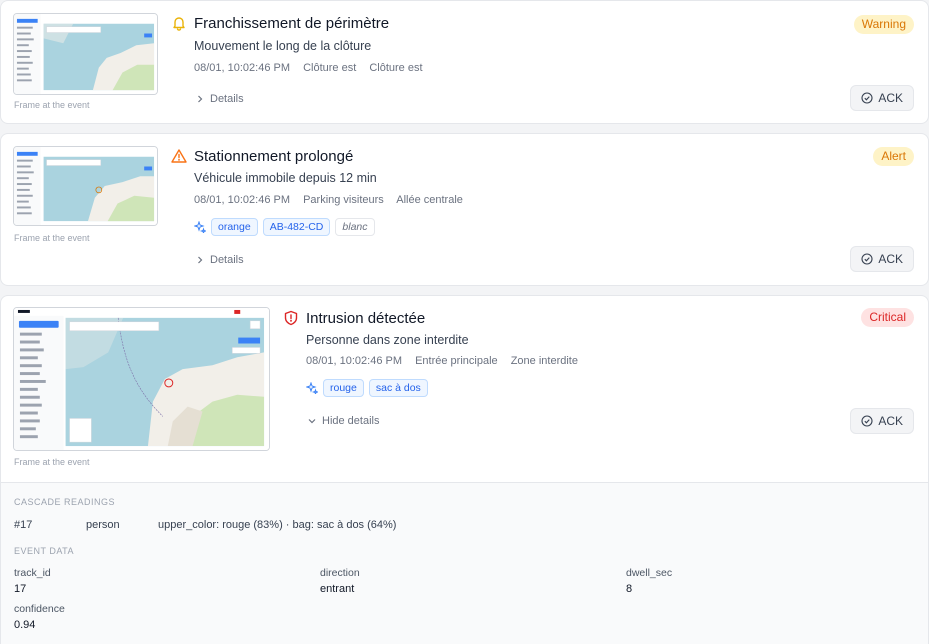 This screenshot has width=929, height=644. I want to click on field-value: 8, so click(629, 589).